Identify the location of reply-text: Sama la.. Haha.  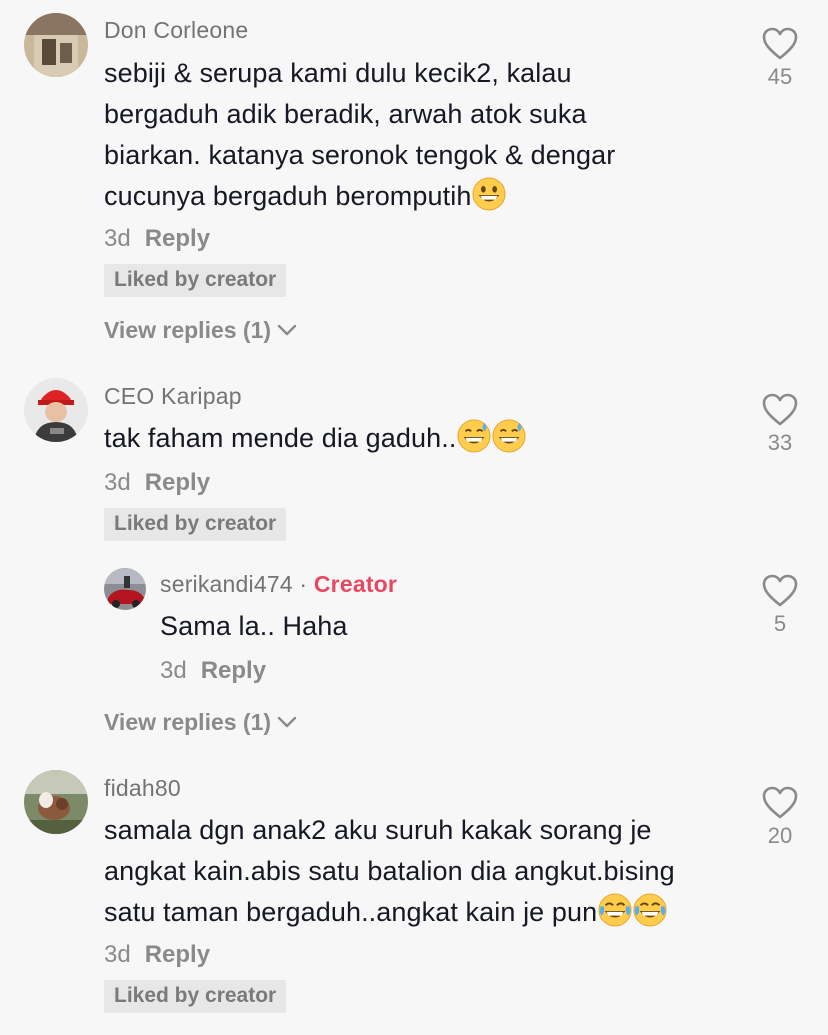
(254, 626).